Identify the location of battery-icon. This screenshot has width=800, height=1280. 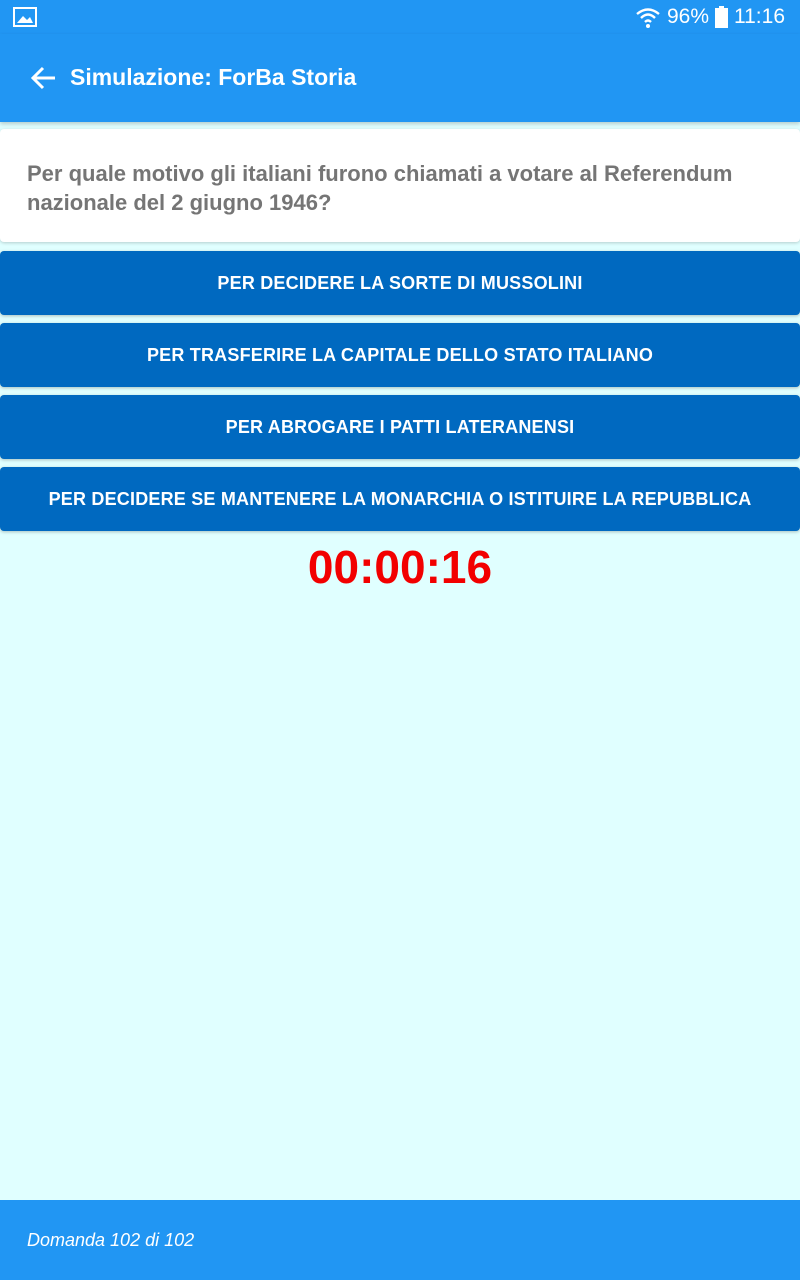
(721, 17).